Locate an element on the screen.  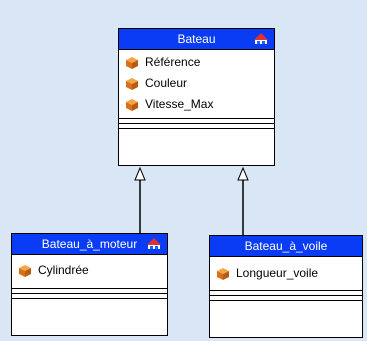
class-bateau-a-moteur: Bateau_à_moteur Cylindrée is located at coordinates (89, 284).